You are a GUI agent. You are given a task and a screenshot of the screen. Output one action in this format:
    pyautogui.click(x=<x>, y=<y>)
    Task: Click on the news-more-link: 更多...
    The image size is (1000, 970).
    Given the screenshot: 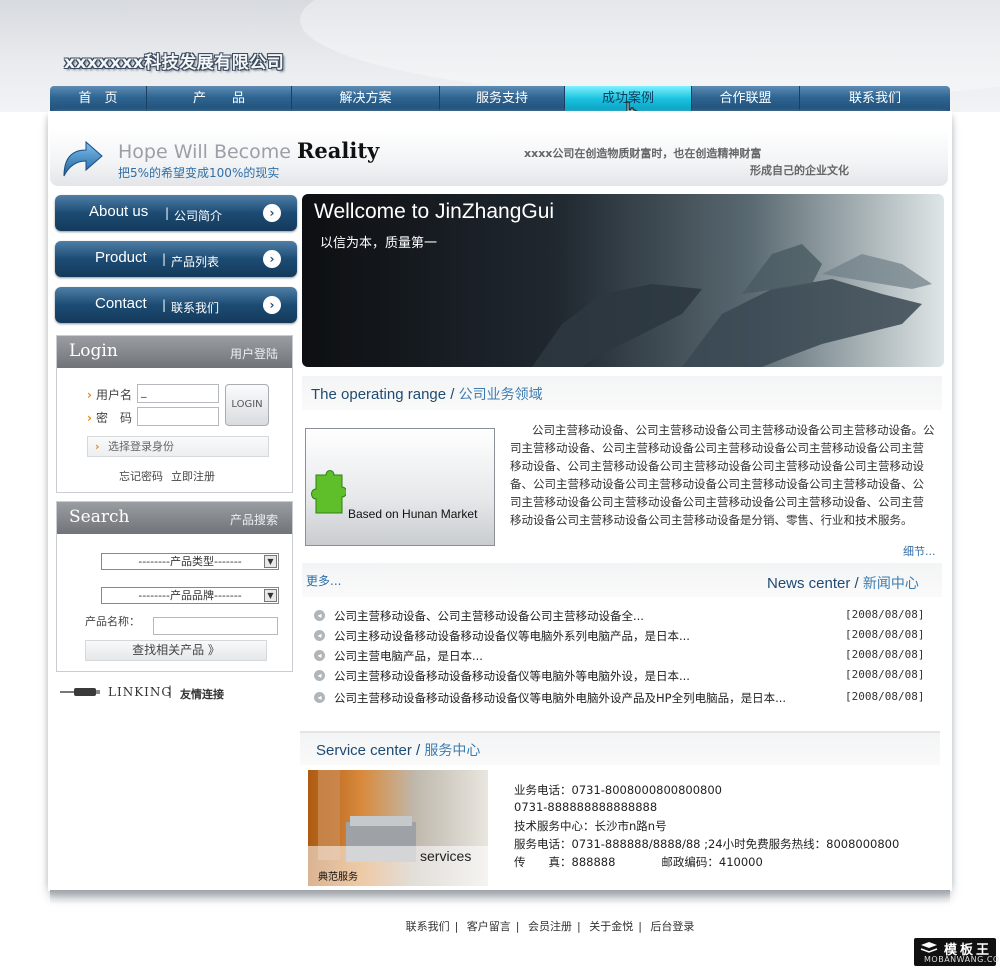 What is the action you would take?
    pyautogui.click(x=323, y=580)
    